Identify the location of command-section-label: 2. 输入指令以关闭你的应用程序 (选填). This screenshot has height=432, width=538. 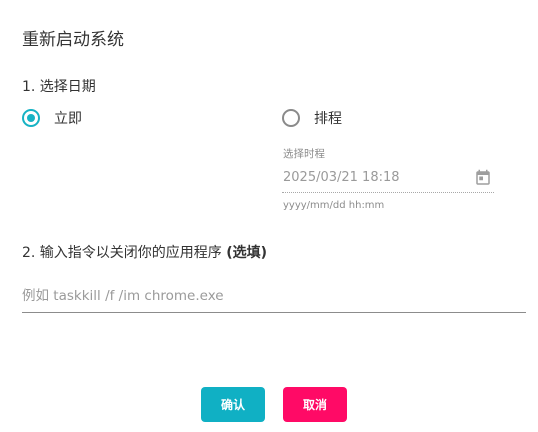
(144, 252).